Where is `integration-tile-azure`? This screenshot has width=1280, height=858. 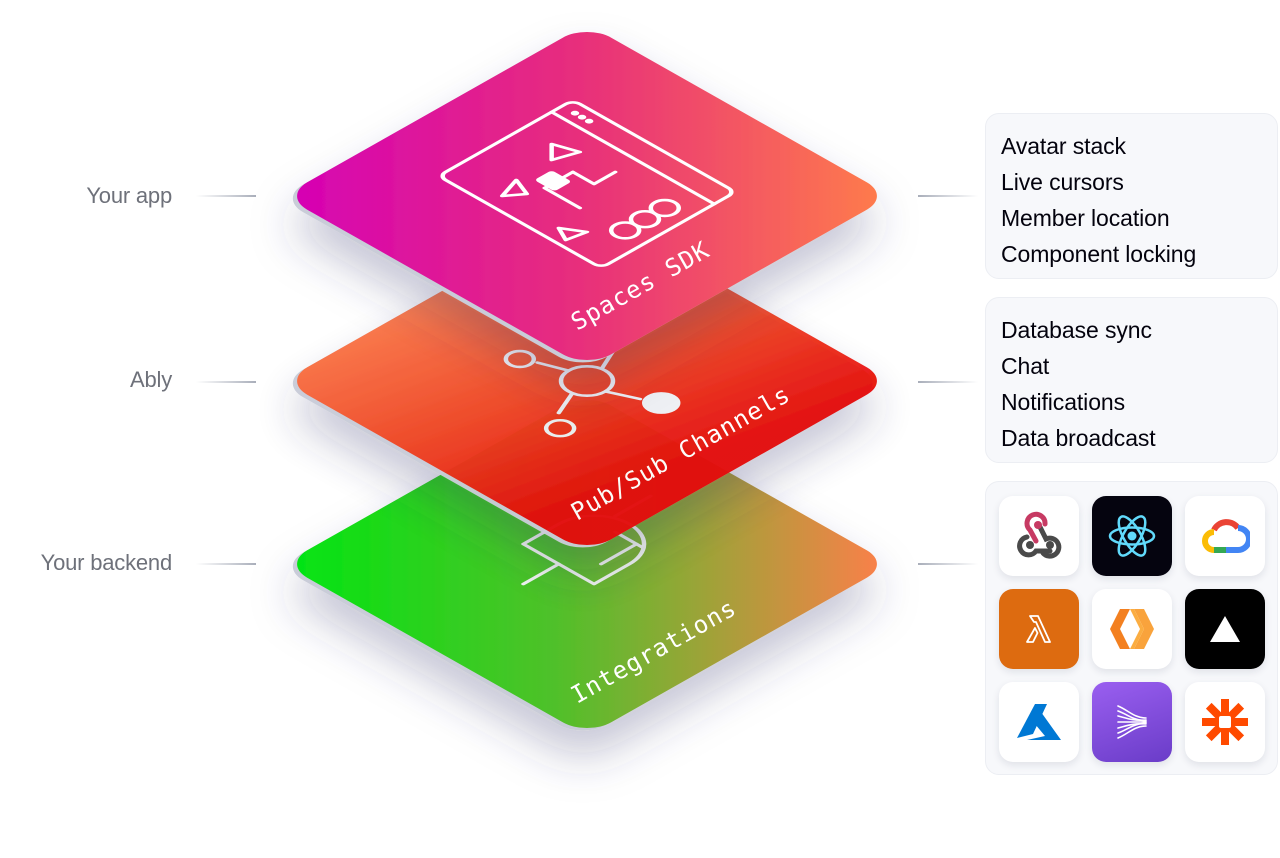
integration-tile-azure is located at coordinates (1039, 722).